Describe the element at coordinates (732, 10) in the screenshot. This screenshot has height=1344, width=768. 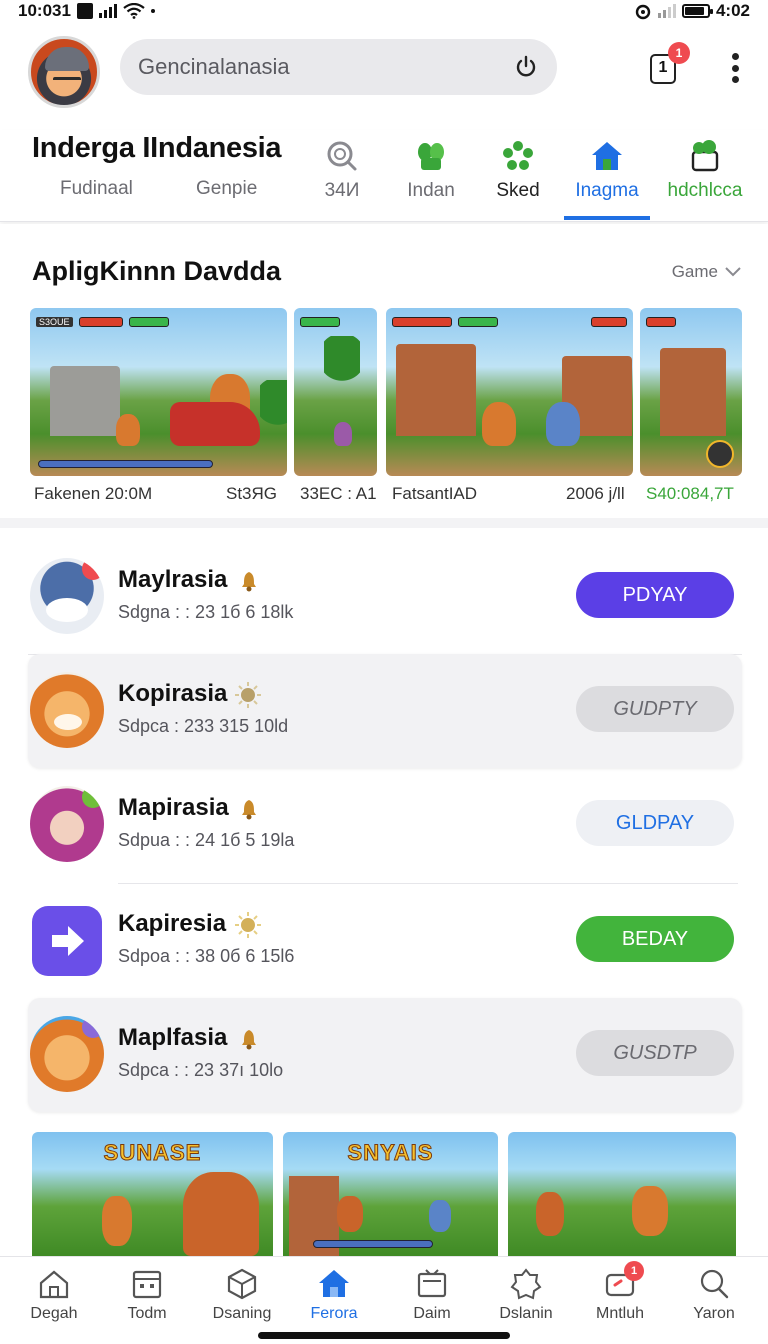
I see `status-time-right: 4:02` at that location.